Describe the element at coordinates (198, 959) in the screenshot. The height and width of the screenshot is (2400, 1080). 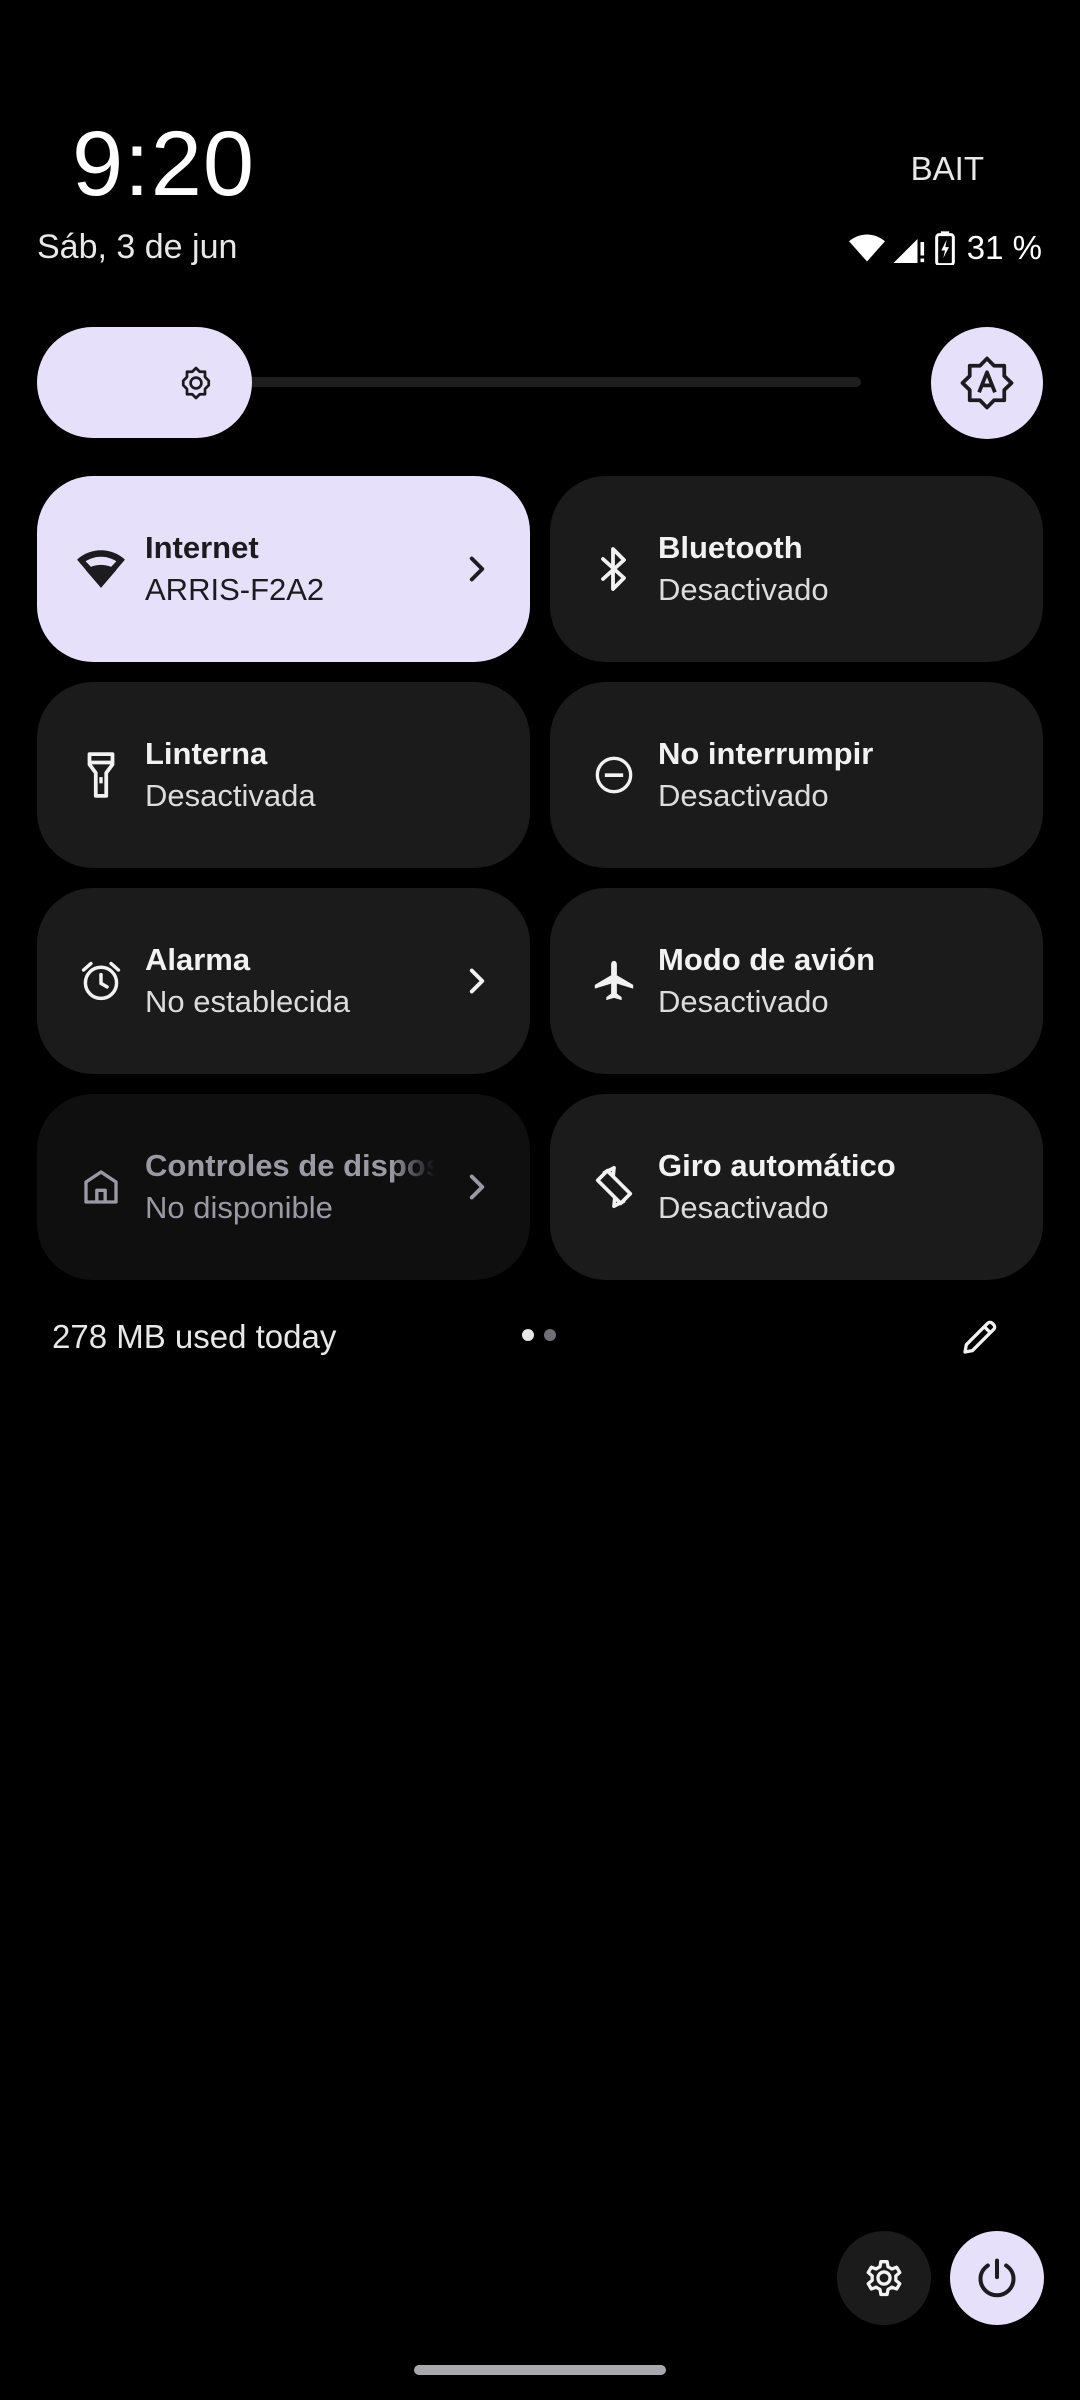
I see `tile-title: Alarma` at that location.